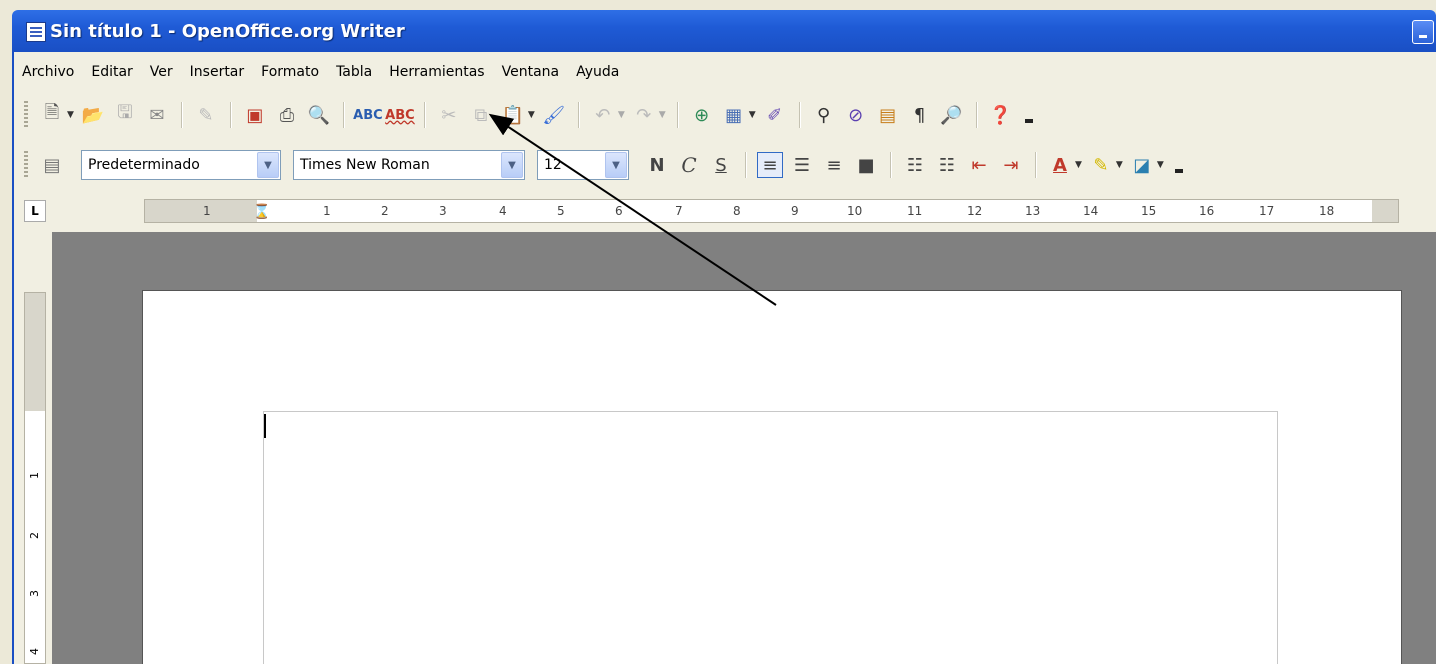  I want to click on background-dropdown-arrow: ▼, so click(1160, 165).